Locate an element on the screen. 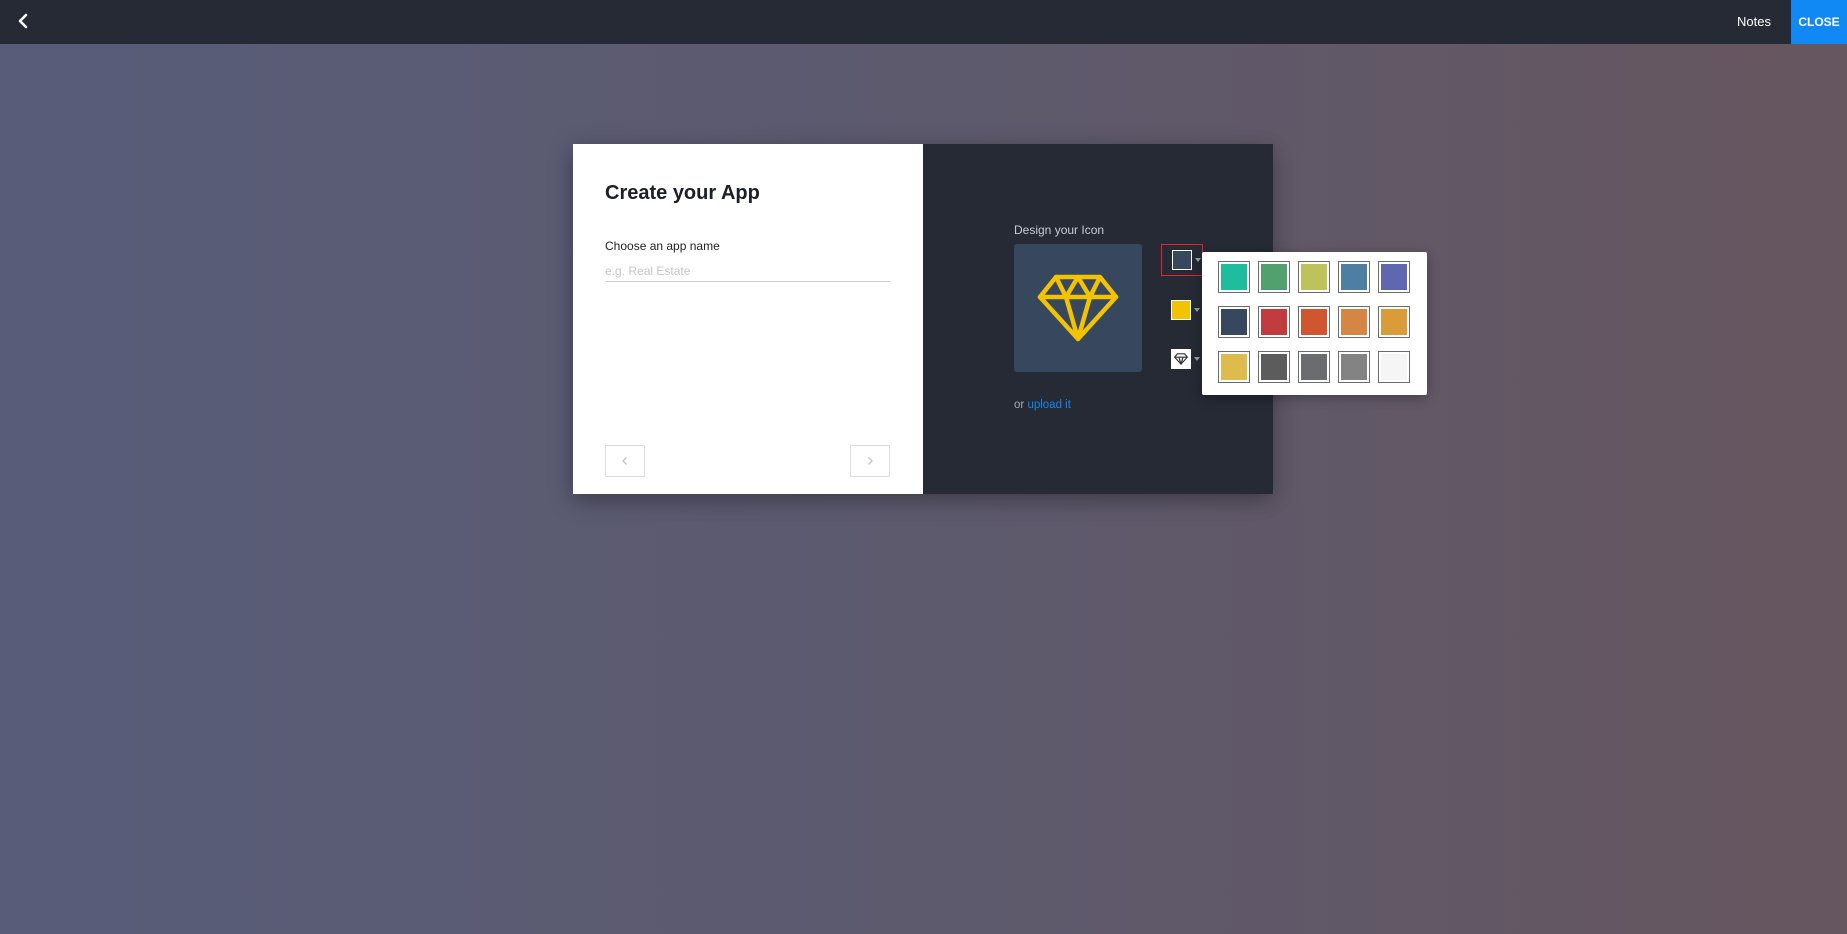 This screenshot has width=1847, height=934. close-button: CLOSE is located at coordinates (1819, 22).